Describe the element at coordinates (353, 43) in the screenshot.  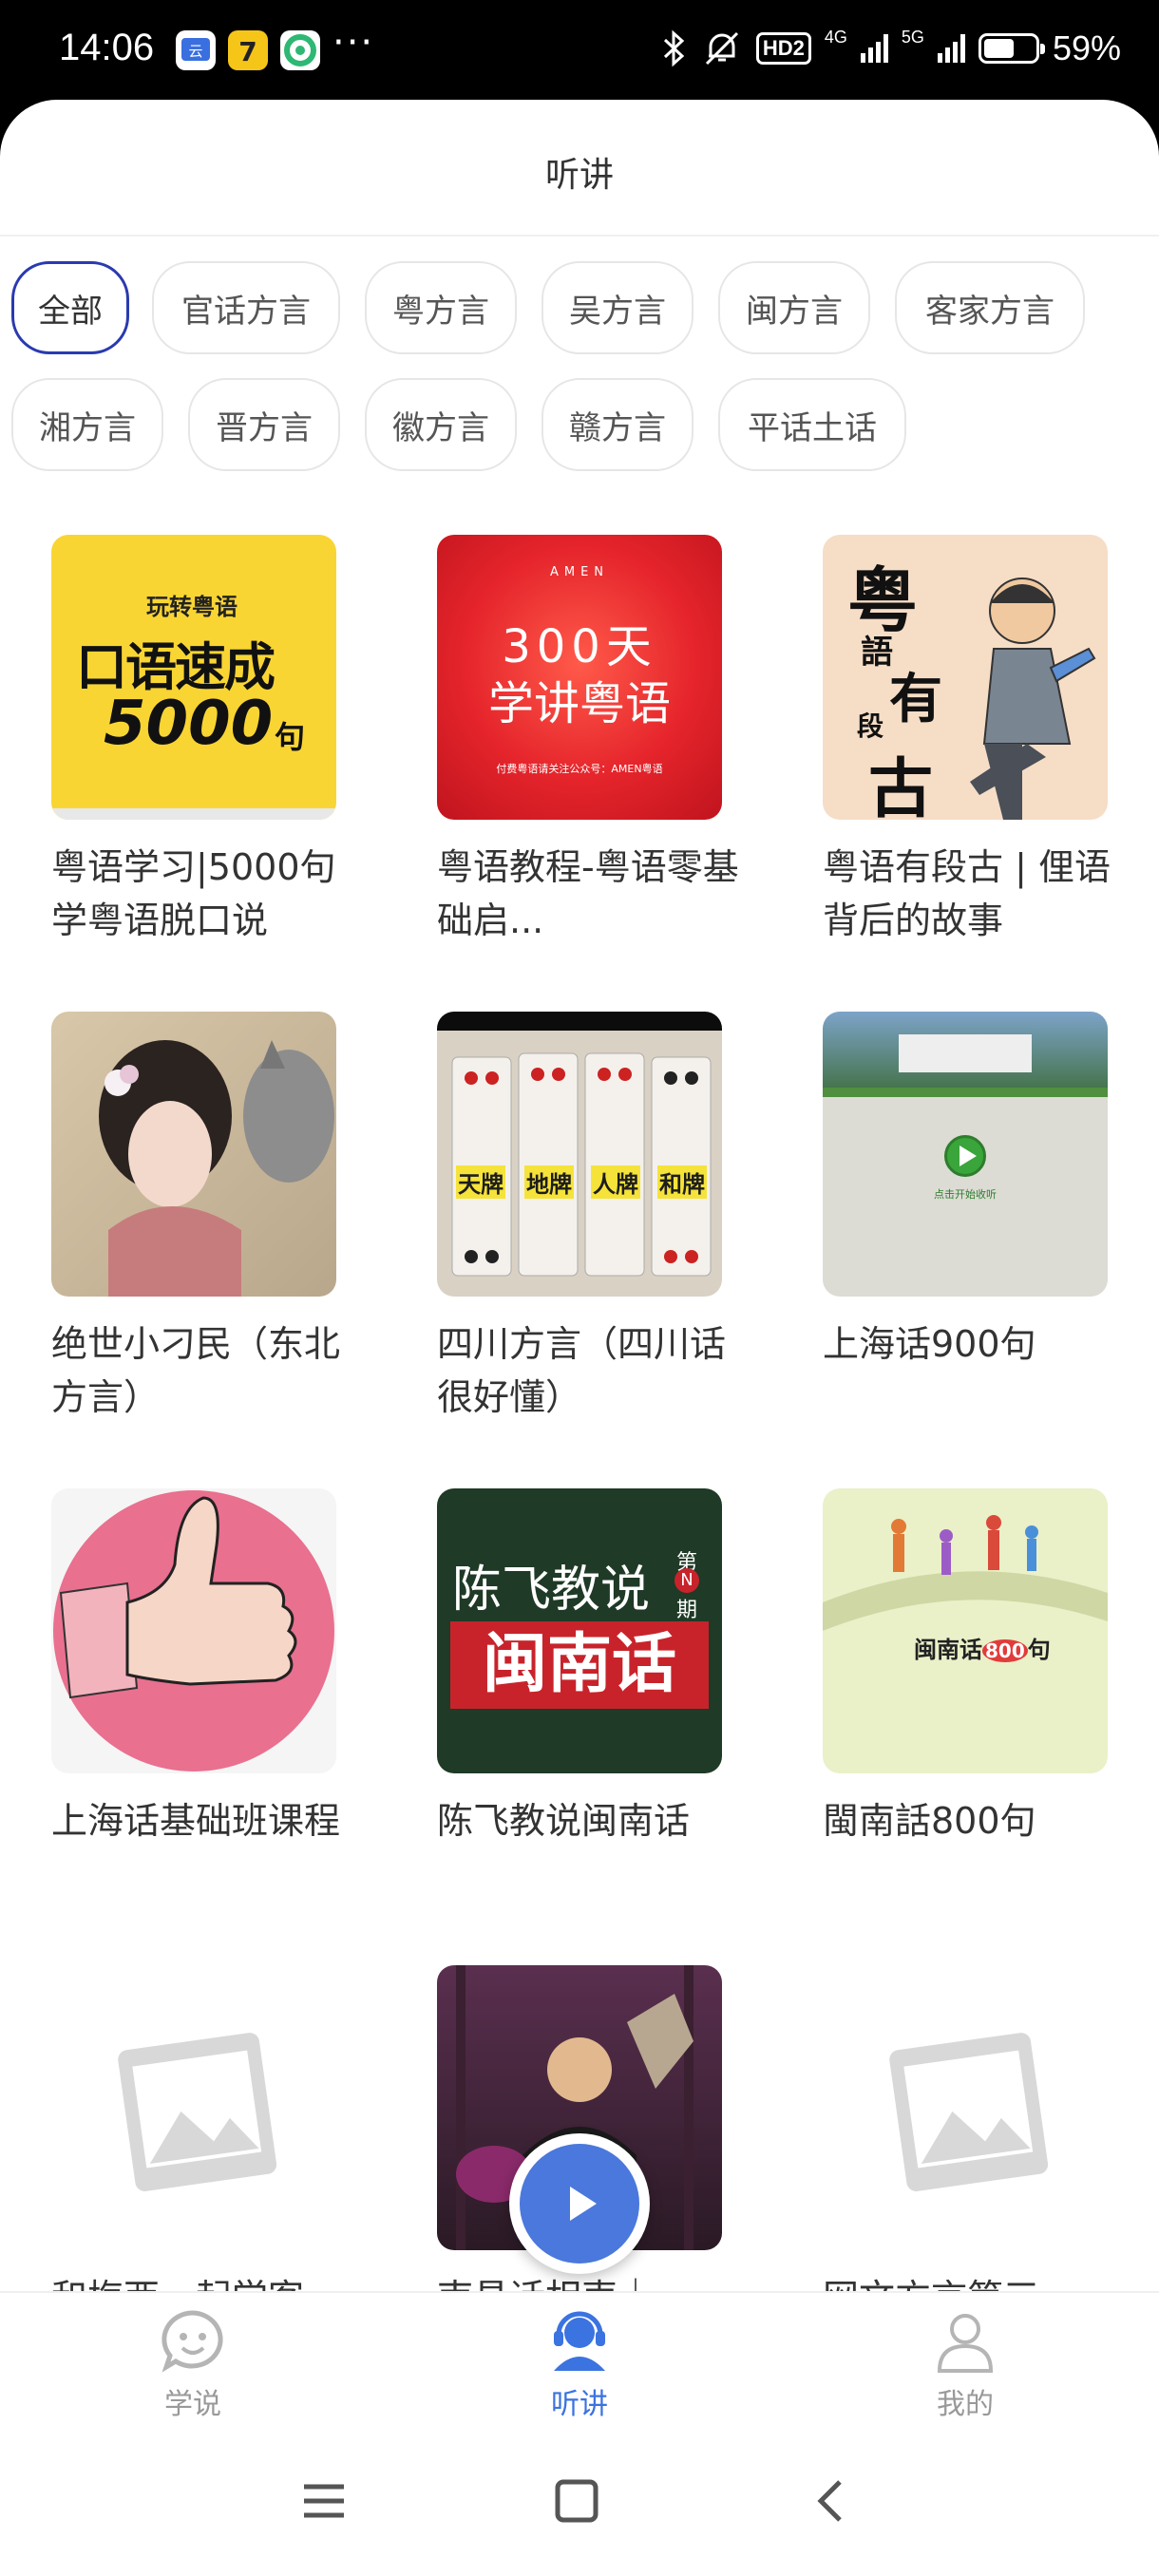
I see `more-notifications-icon: ···` at that location.